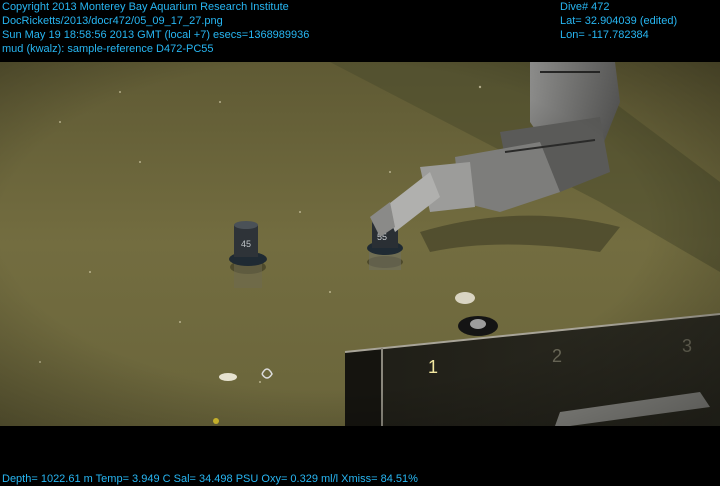 This screenshot has width=720, height=486. I want to click on image-path-line: DocRicketts/2013/docr472/05_09_17_27.png, so click(112, 21).